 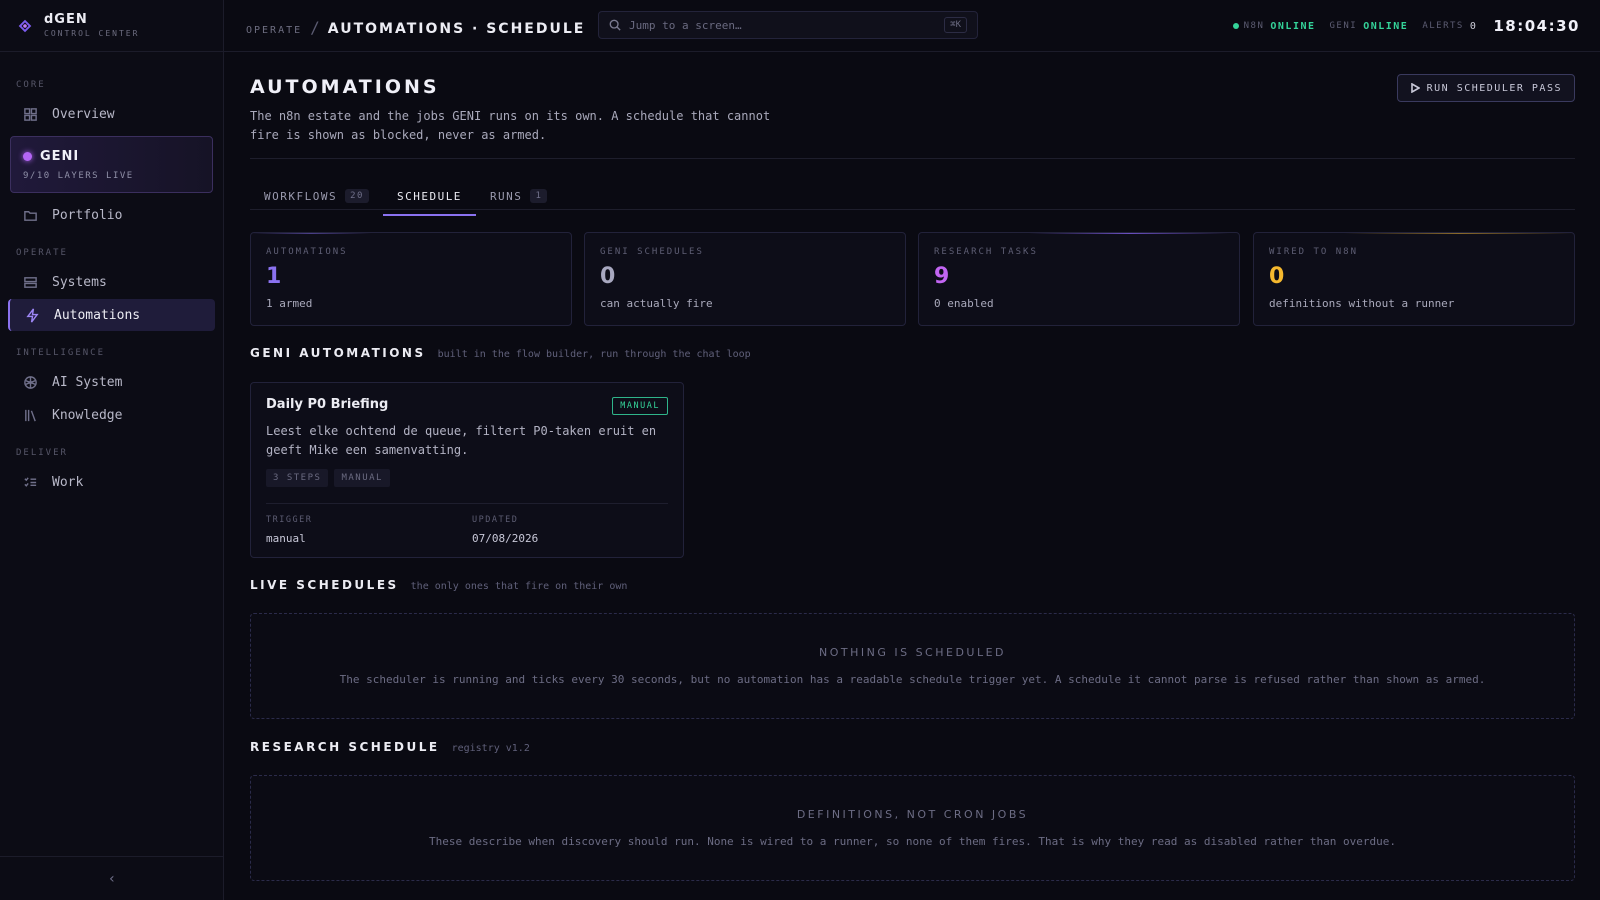 I want to click on breadcrumb-parent: OPERATE, so click(x=274, y=30).